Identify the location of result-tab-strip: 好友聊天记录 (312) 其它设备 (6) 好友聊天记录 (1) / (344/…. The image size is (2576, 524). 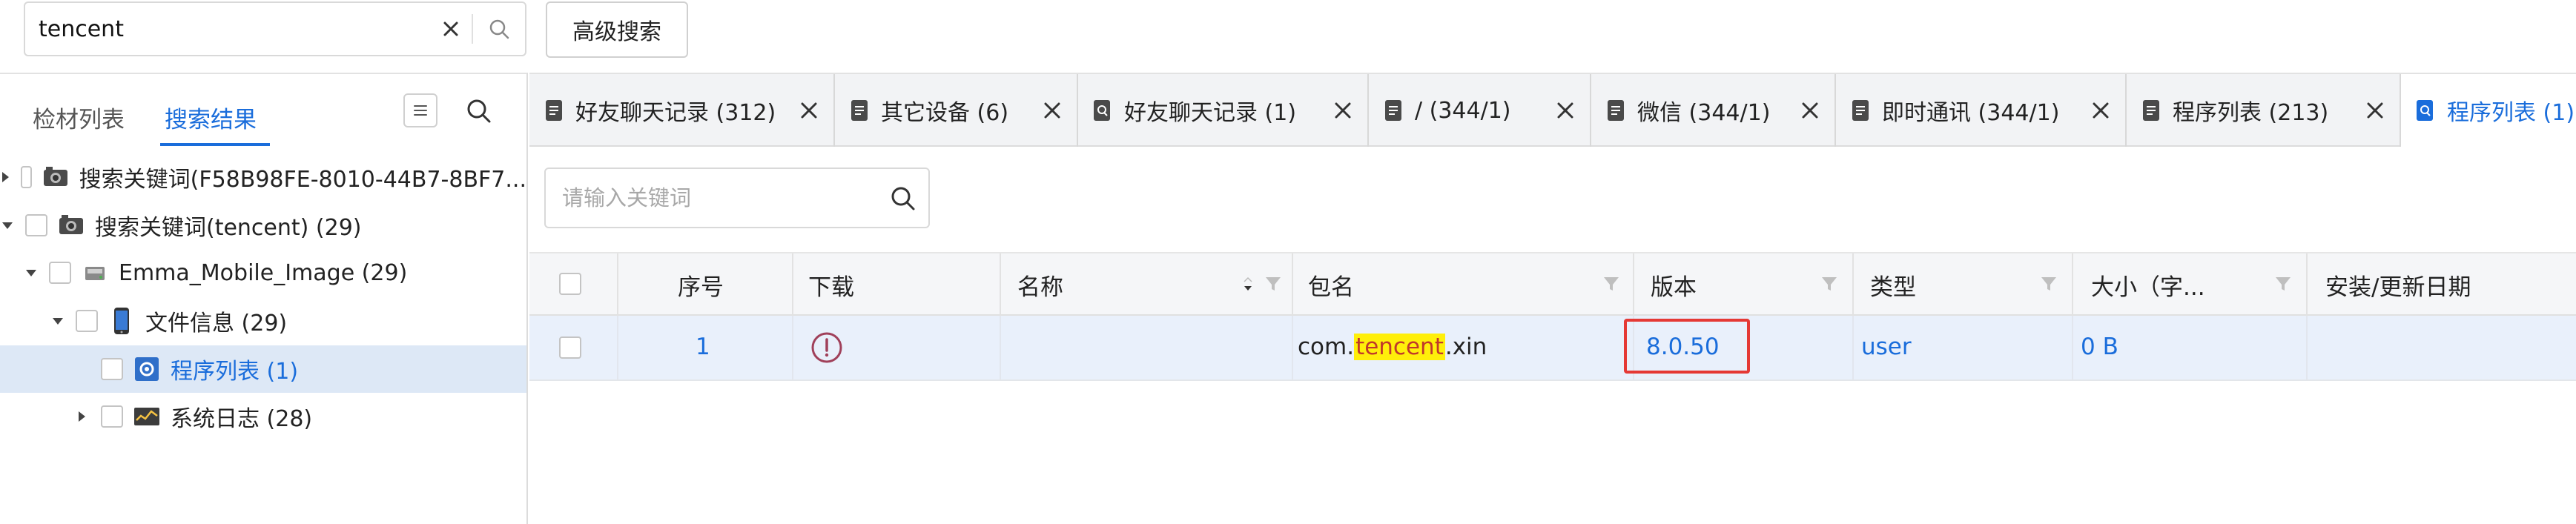
(1552, 110).